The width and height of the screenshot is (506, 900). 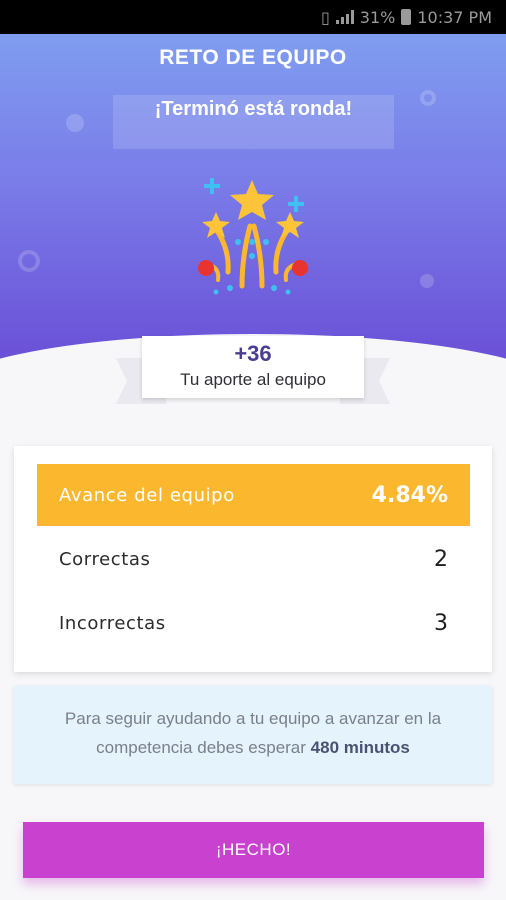 What do you see at coordinates (325, 17) in the screenshot?
I see `notification-icon: ▯` at bounding box center [325, 17].